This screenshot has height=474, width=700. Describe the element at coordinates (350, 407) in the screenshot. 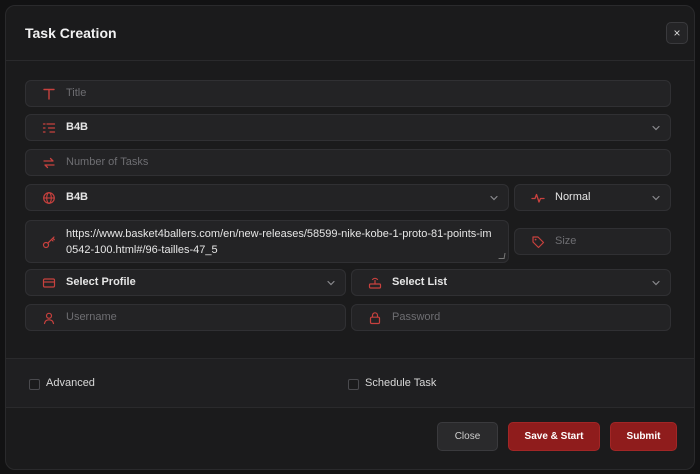

I see `divider` at that location.